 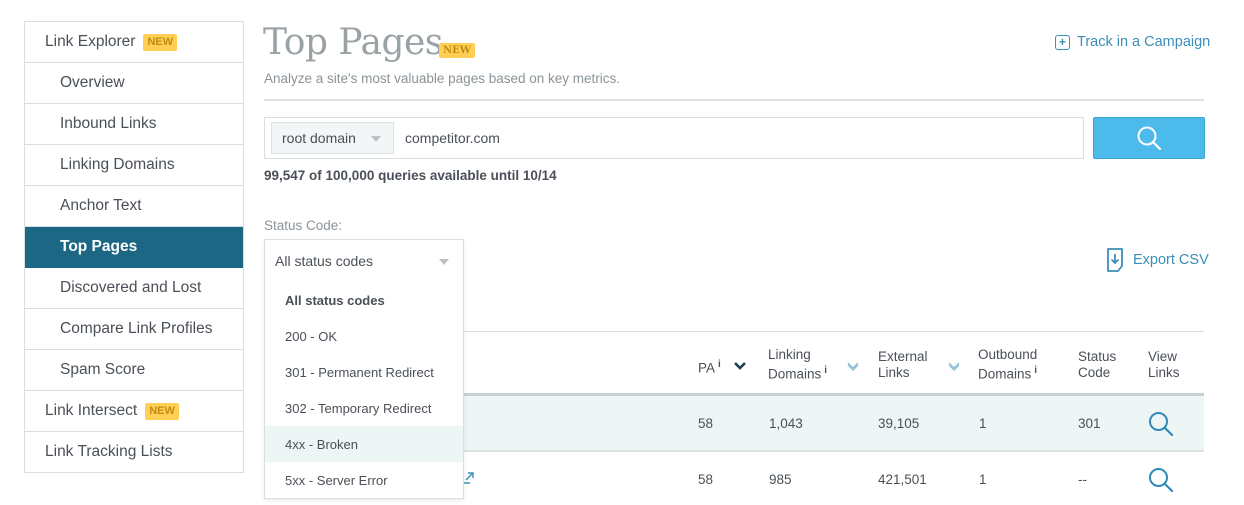 What do you see at coordinates (108, 123) in the screenshot?
I see `sidebar-item-label: Inbound Links` at bounding box center [108, 123].